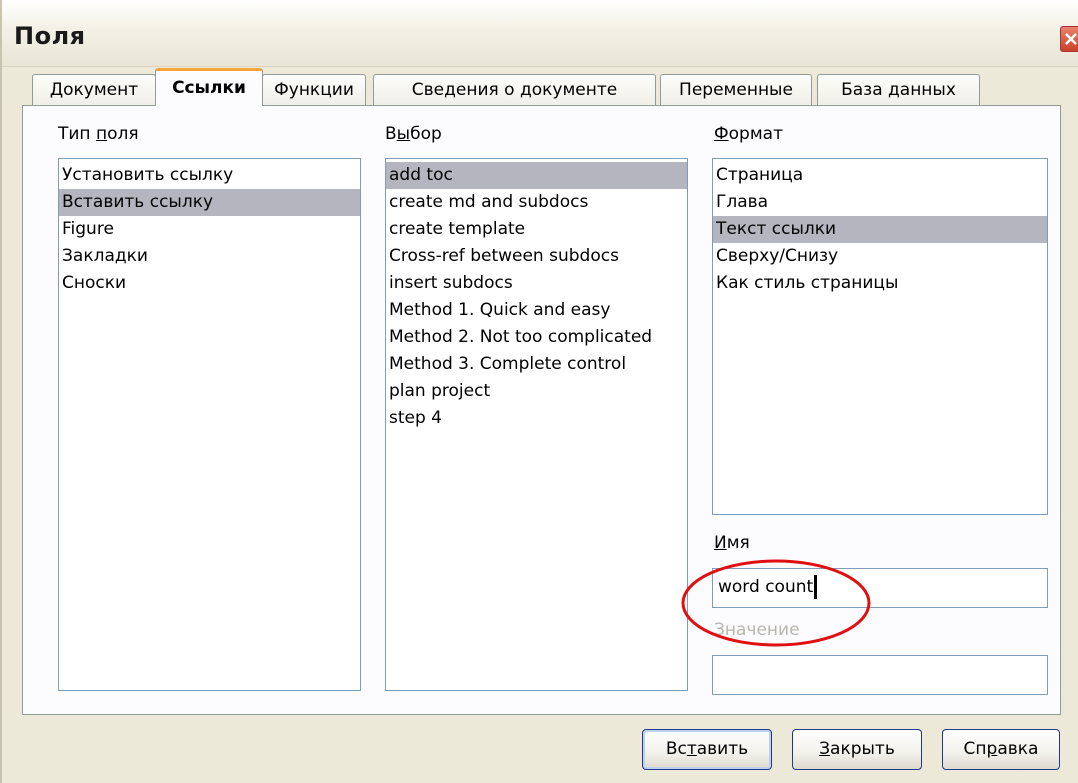 The height and width of the screenshot is (783, 1078). What do you see at coordinates (209, 256) in the screenshot?
I see `field-type-item: Закладки` at bounding box center [209, 256].